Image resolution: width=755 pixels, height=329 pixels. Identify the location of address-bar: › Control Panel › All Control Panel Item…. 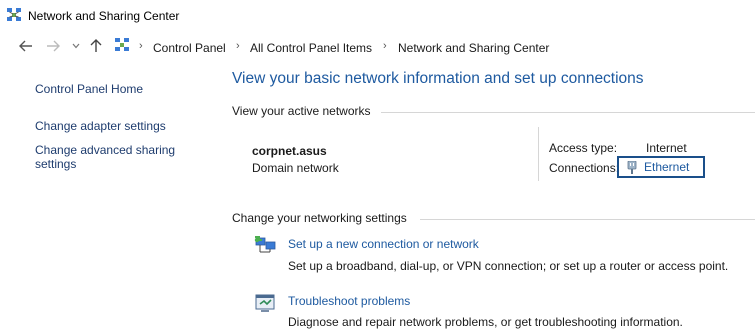
(377, 47).